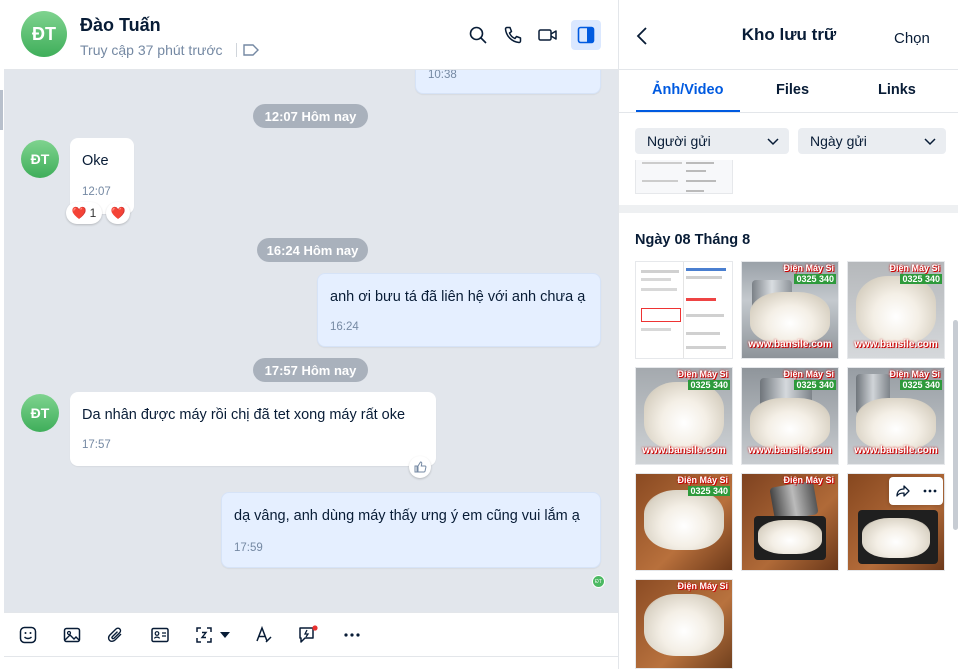  What do you see at coordinates (712, 141) in the screenshot?
I see `sender-filter-dropdown: Người gửi` at bounding box center [712, 141].